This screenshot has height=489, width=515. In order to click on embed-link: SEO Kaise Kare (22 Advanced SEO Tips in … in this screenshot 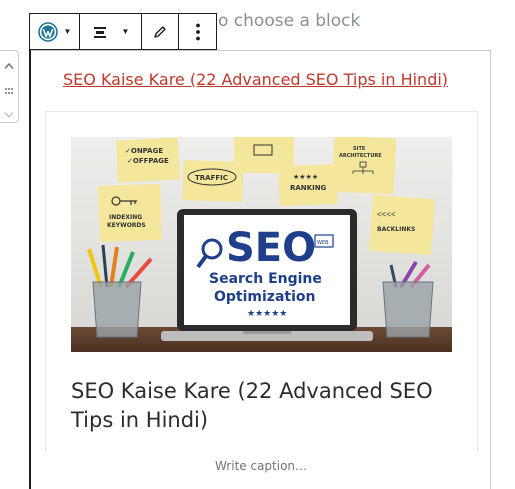, I will do `click(255, 79)`.